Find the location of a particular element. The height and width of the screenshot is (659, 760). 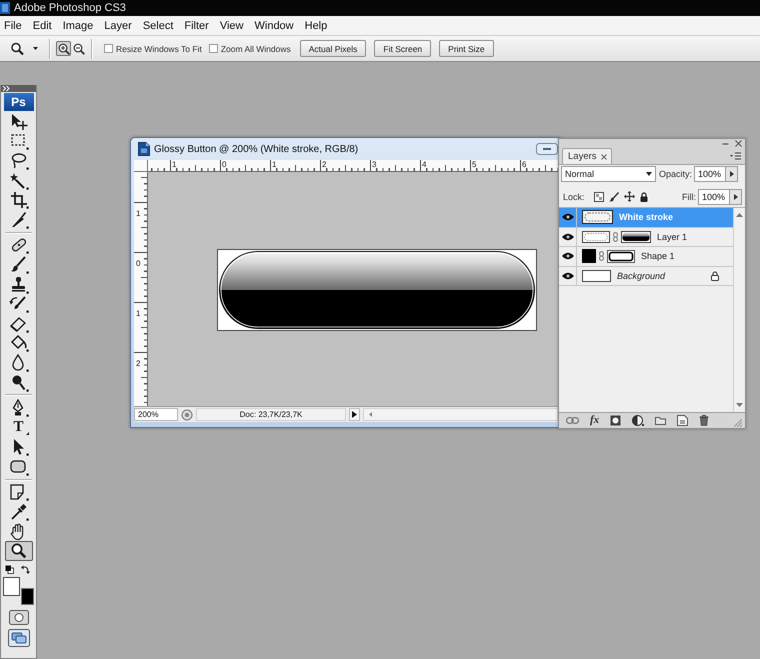

zoom-out-button is located at coordinates (78, 48).